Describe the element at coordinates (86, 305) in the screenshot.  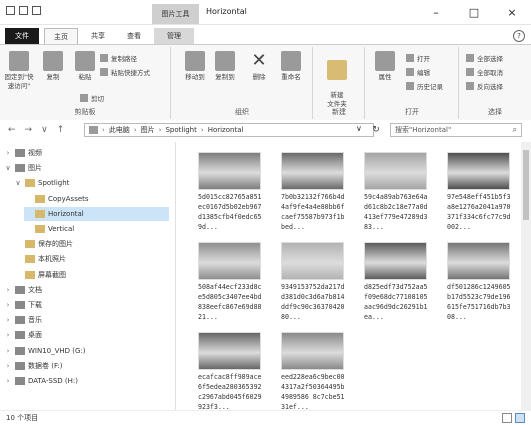
I see `nav-item: › 下载` at that location.